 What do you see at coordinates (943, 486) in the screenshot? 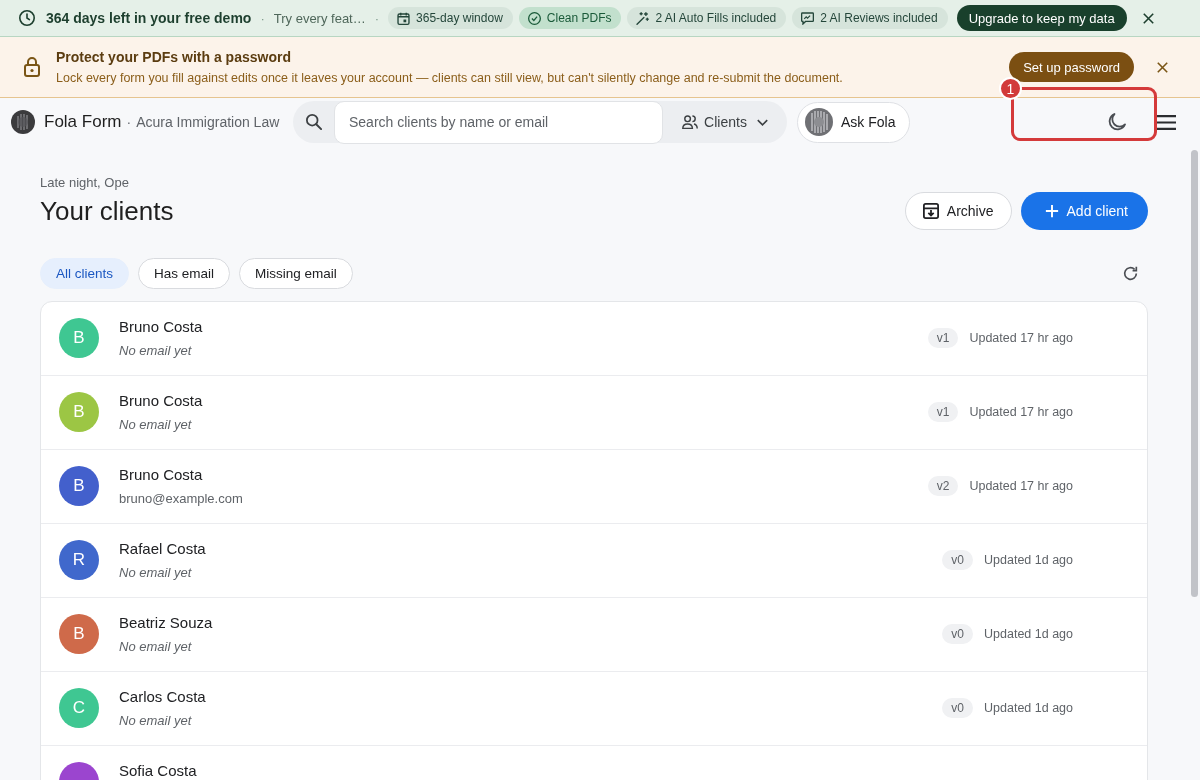
I see `version-badge: v2` at bounding box center [943, 486].